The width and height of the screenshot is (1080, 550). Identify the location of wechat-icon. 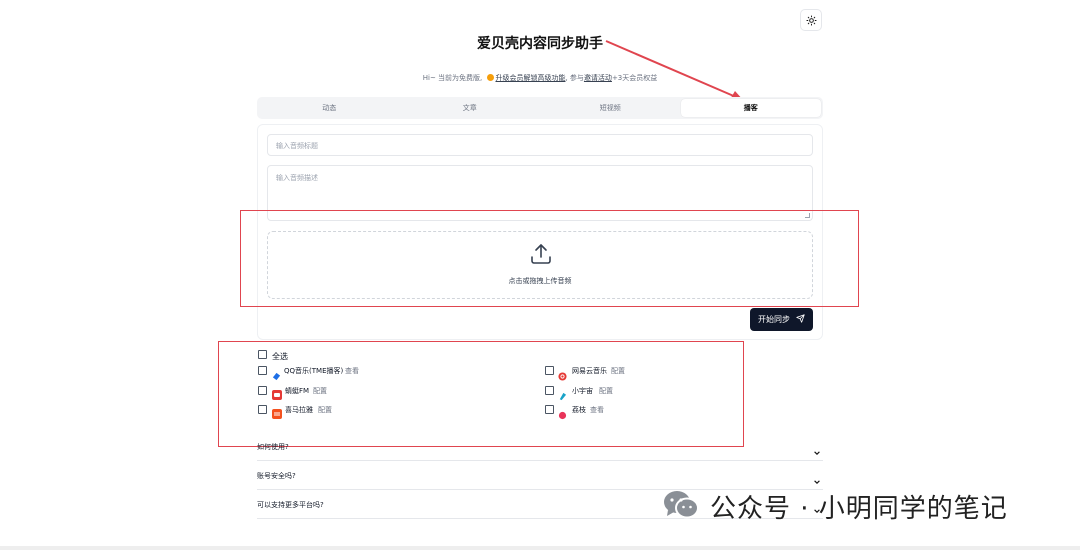
(681, 507).